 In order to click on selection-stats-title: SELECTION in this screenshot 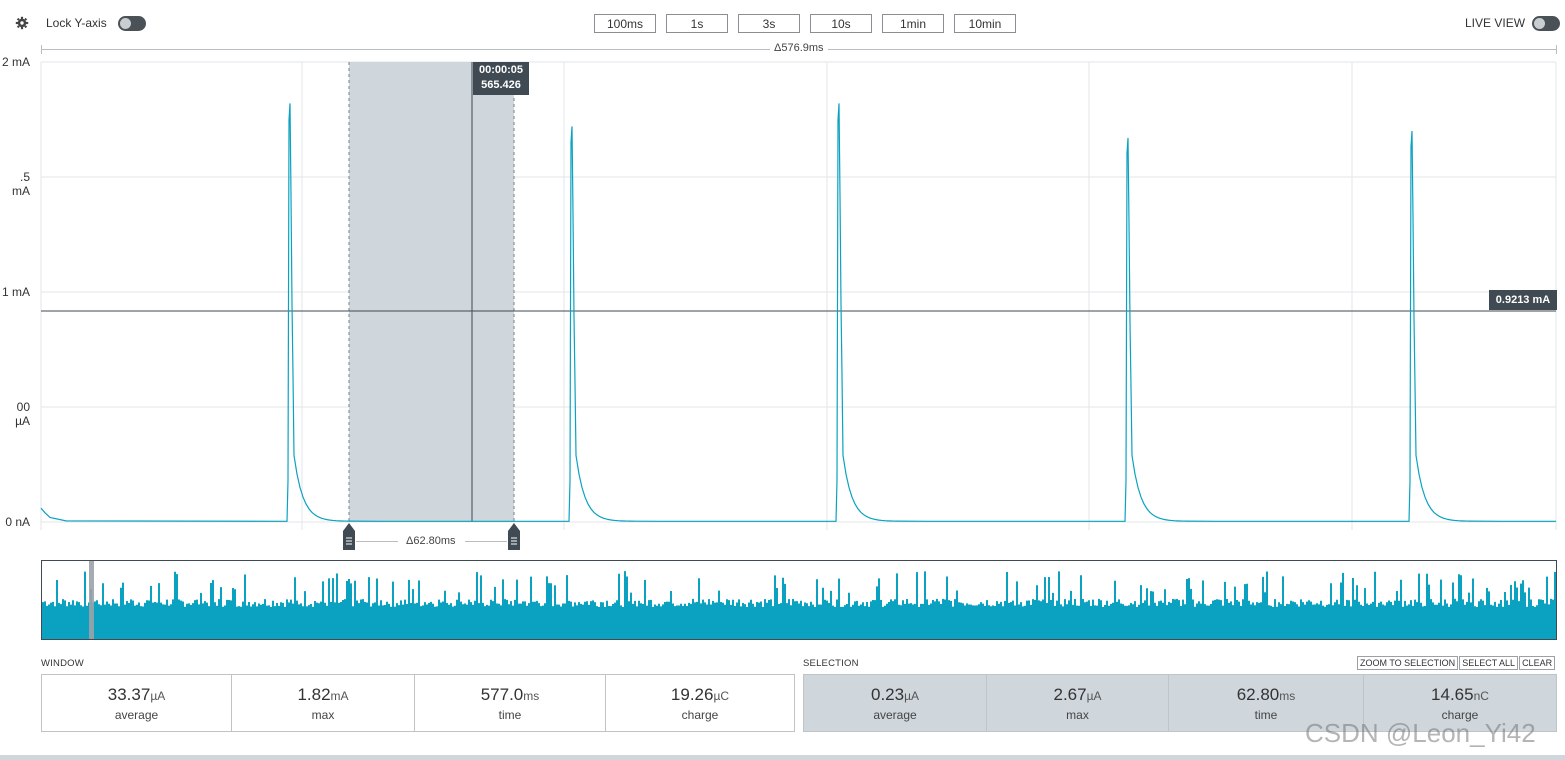, I will do `click(831, 663)`.